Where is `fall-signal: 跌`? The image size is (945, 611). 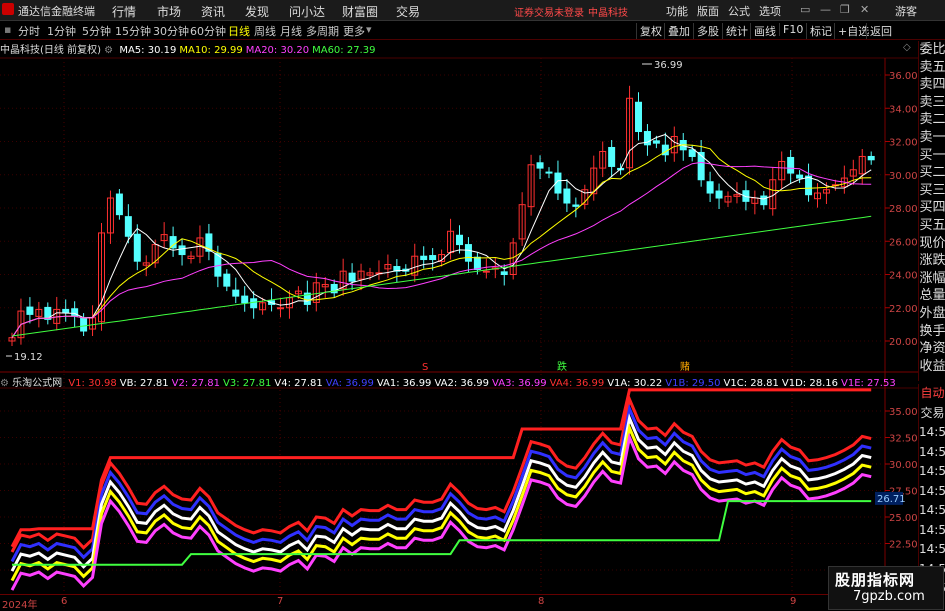 fall-signal: 跌 is located at coordinates (562, 366).